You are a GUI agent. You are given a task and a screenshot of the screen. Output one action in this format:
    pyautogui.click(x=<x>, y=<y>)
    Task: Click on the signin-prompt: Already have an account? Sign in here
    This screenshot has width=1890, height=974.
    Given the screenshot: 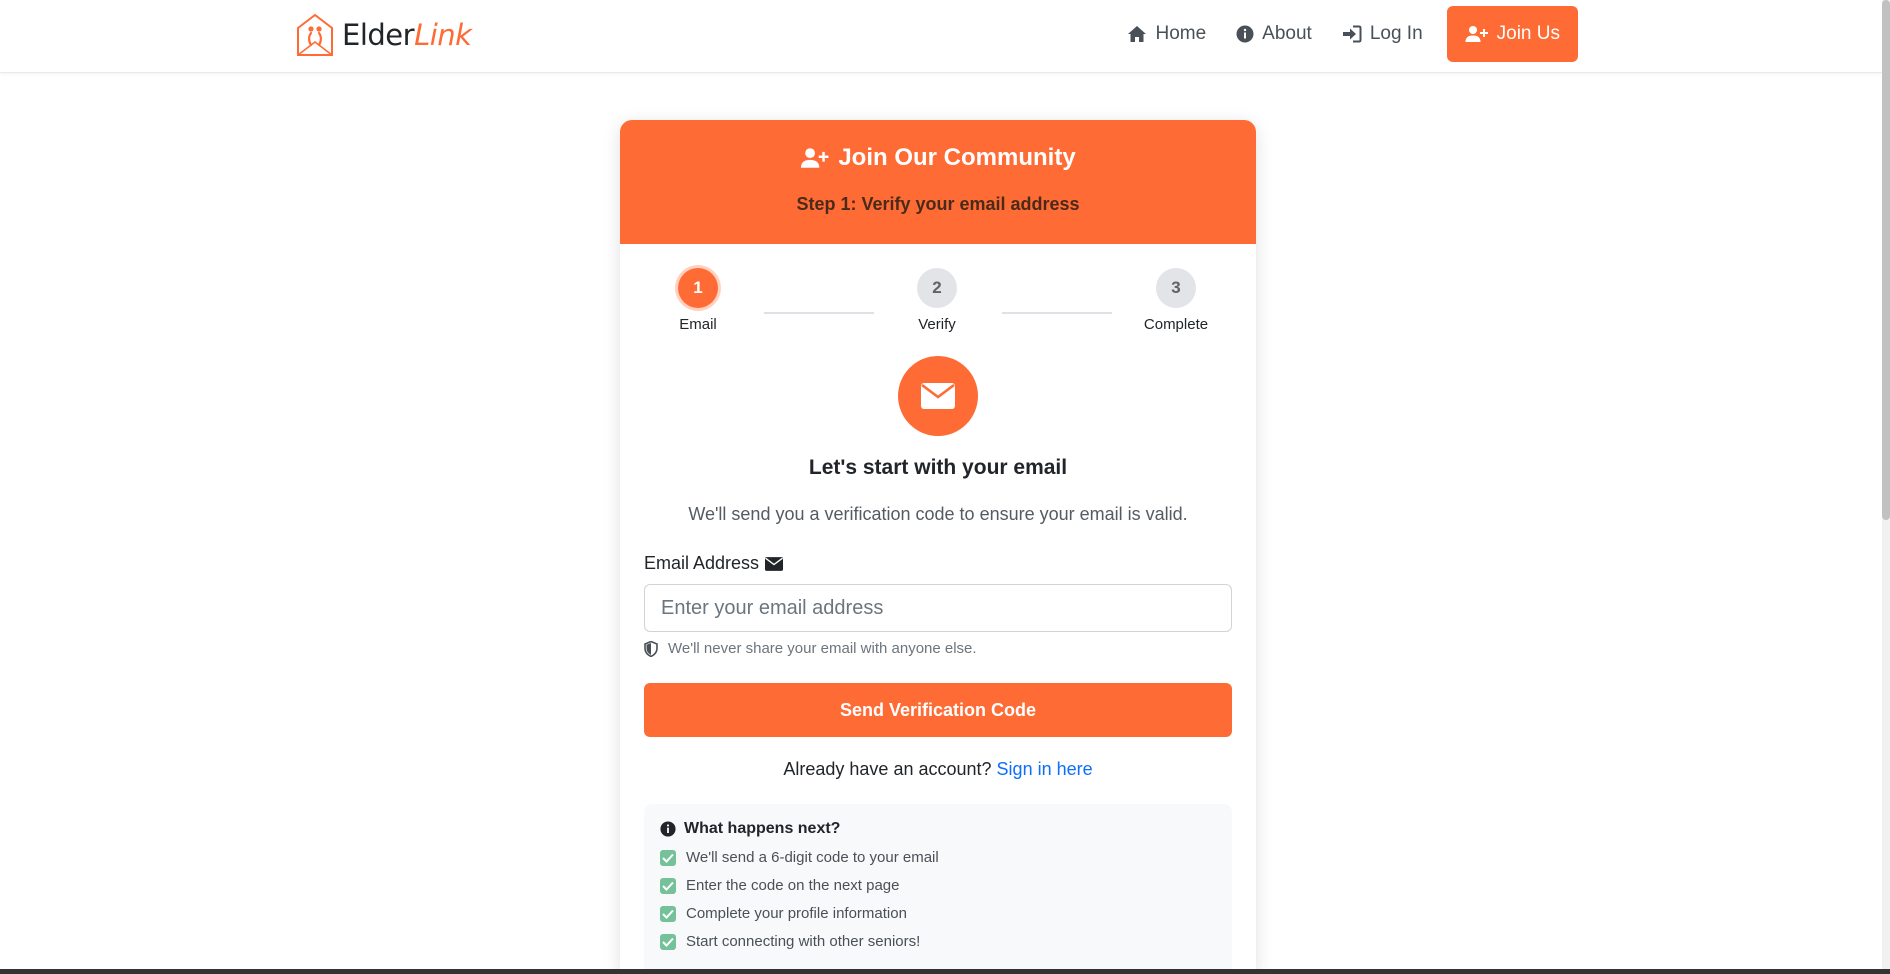 What is the action you would take?
    pyautogui.click(x=938, y=769)
    